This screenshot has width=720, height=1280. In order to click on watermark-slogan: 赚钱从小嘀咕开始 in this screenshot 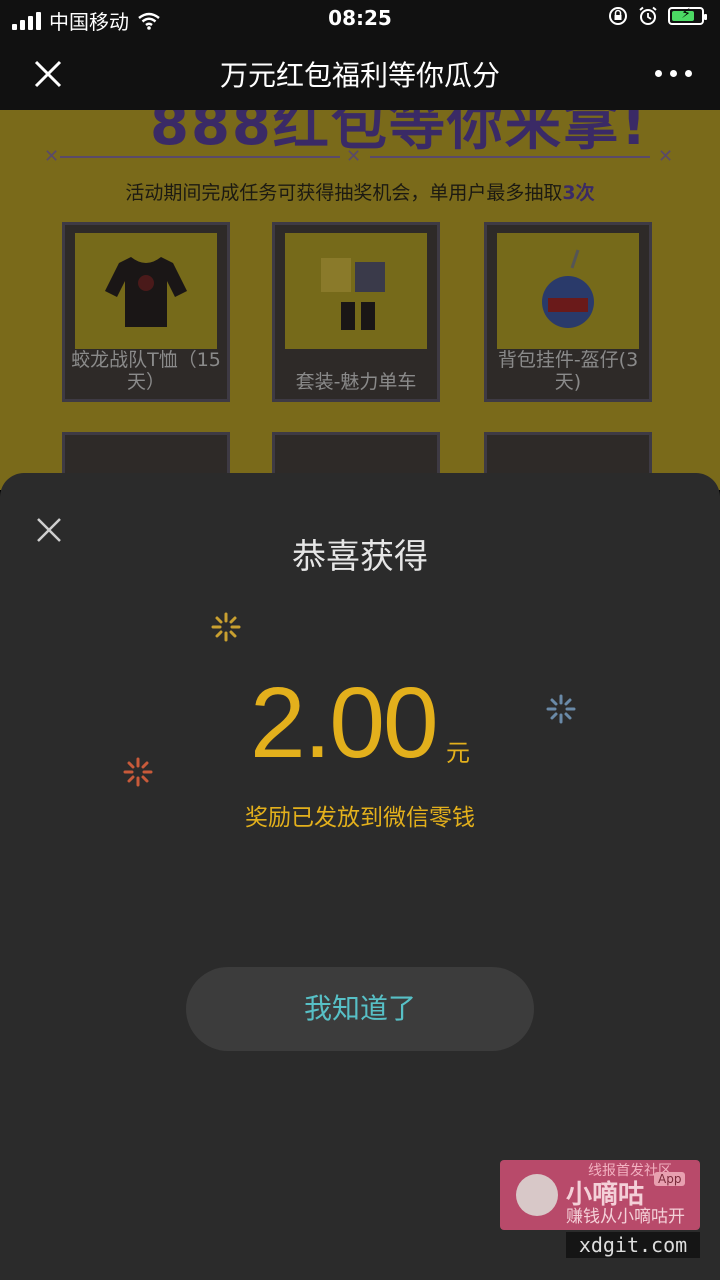, I will do `click(625, 1217)`.